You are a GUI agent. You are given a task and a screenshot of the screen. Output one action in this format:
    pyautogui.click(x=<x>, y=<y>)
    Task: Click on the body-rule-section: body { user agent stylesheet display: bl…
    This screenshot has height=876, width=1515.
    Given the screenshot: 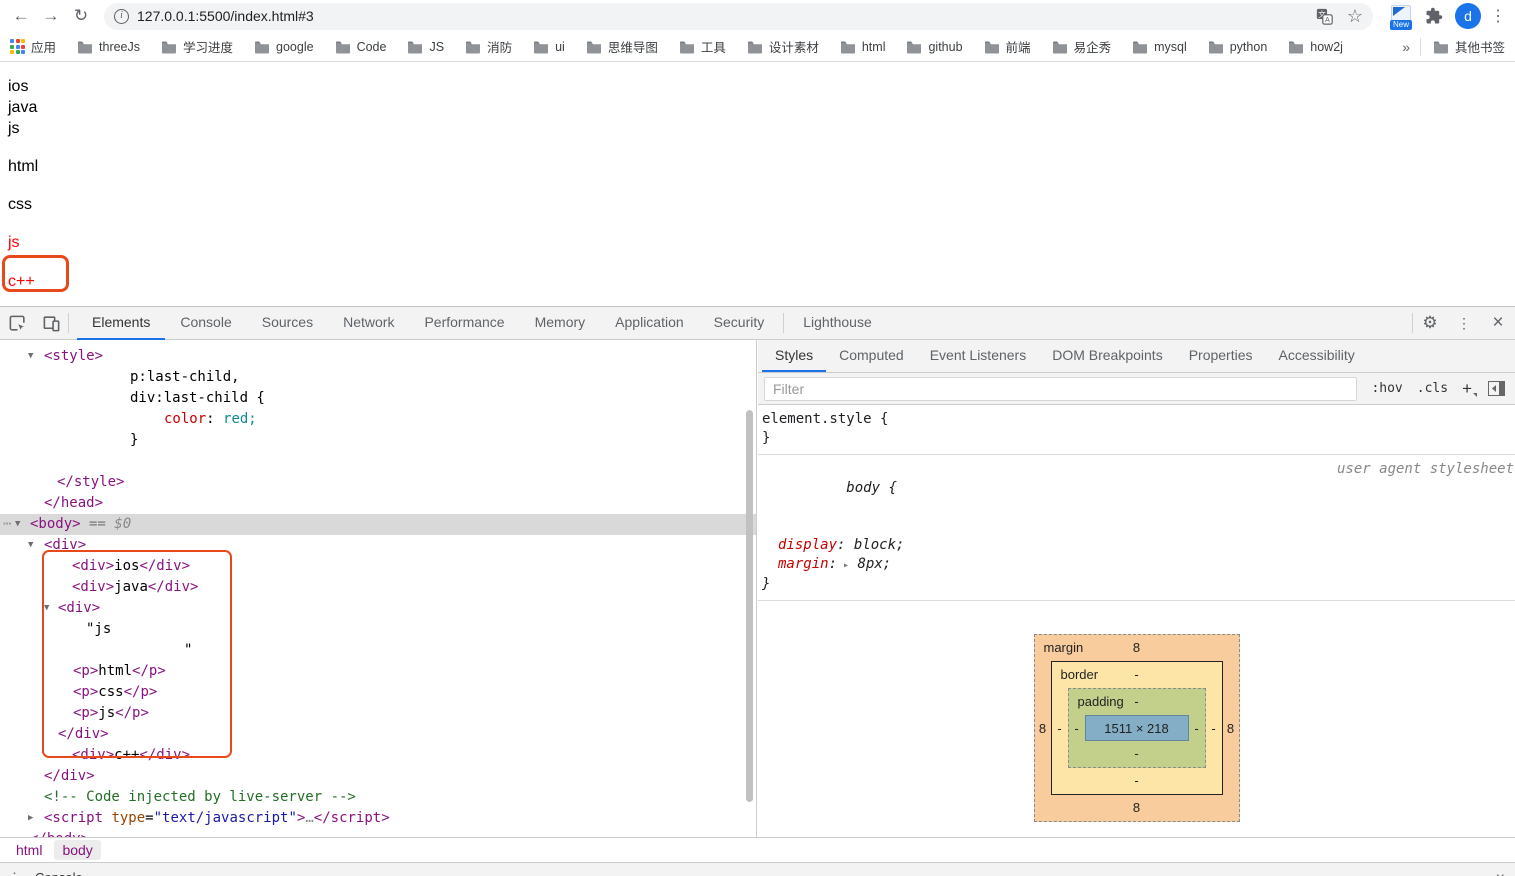 What is the action you would take?
    pyautogui.click(x=1136, y=528)
    